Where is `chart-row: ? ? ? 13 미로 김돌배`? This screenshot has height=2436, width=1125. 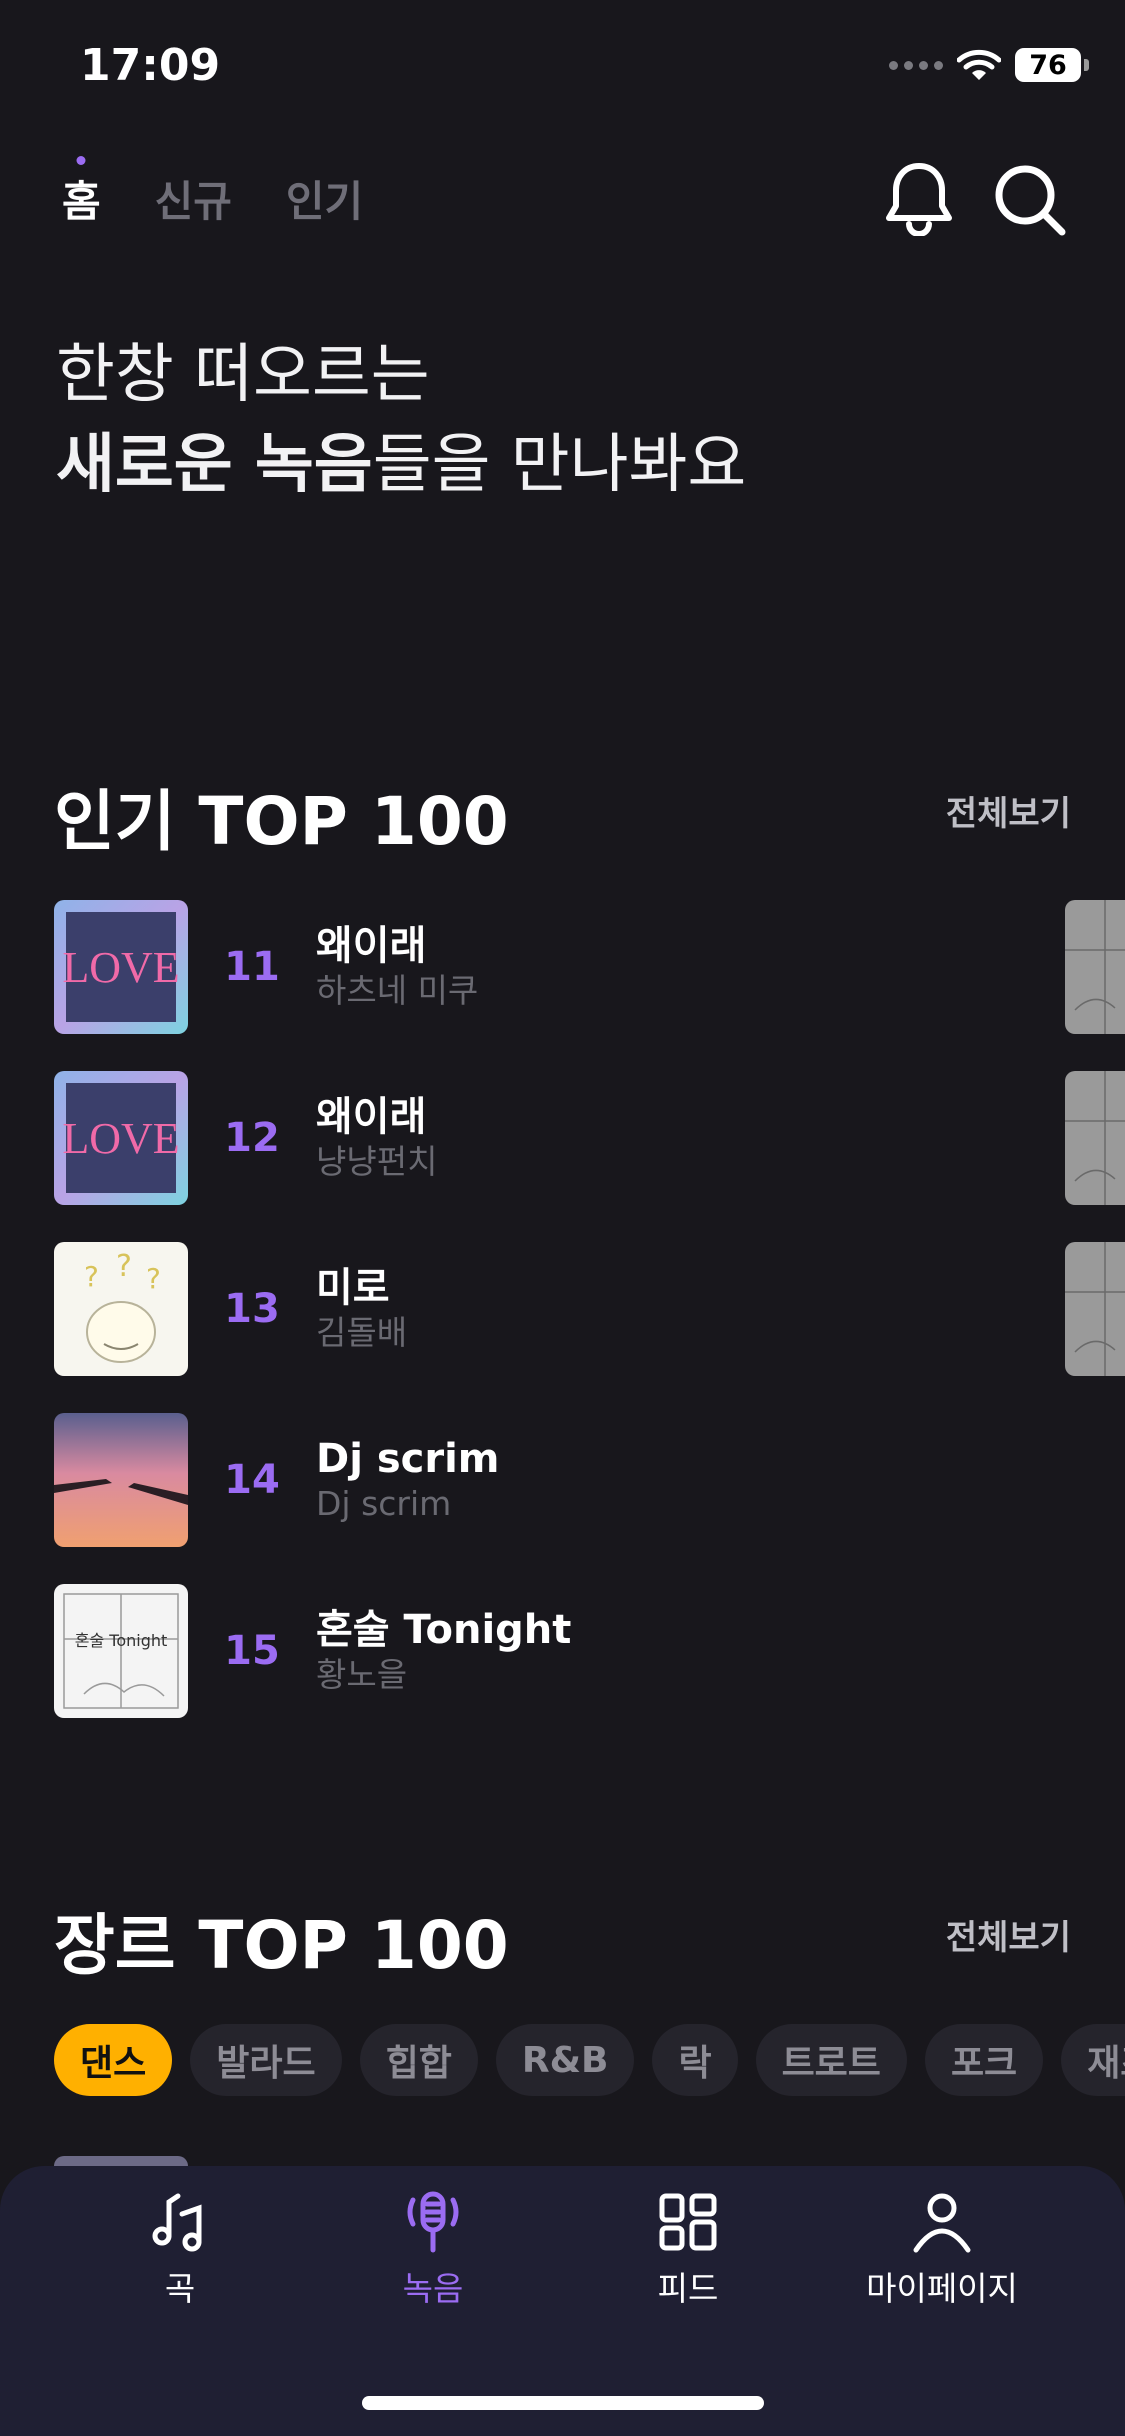 chart-row: ? ? ? 13 미로 김돌배 is located at coordinates (554, 1309).